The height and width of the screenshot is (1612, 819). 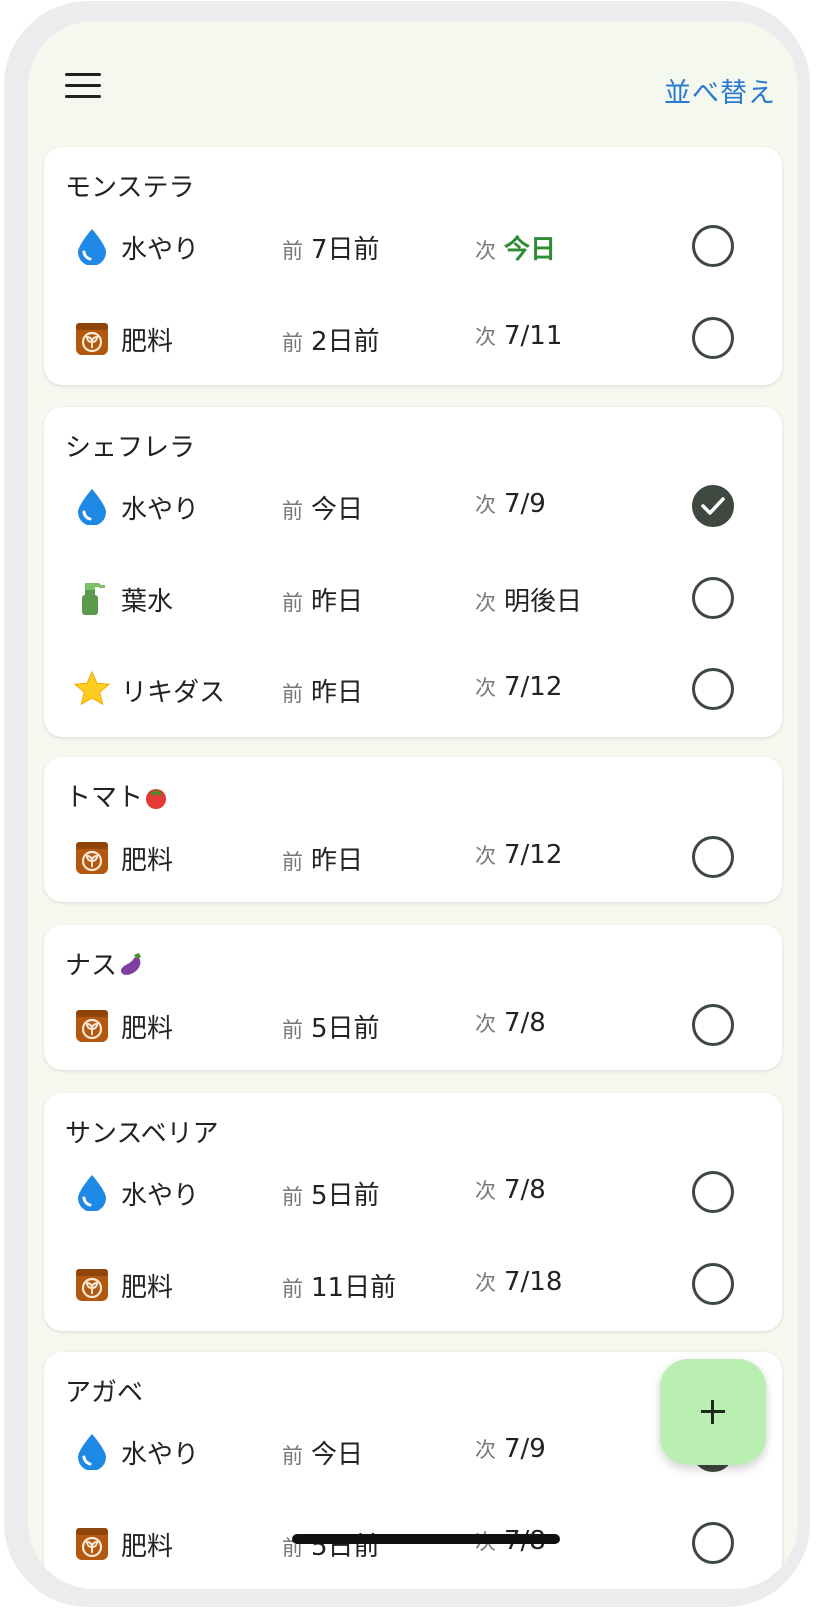 What do you see at coordinates (543, 601) in the screenshot?
I see `next-due-value: 明後日` at bounding box center [543, 601].